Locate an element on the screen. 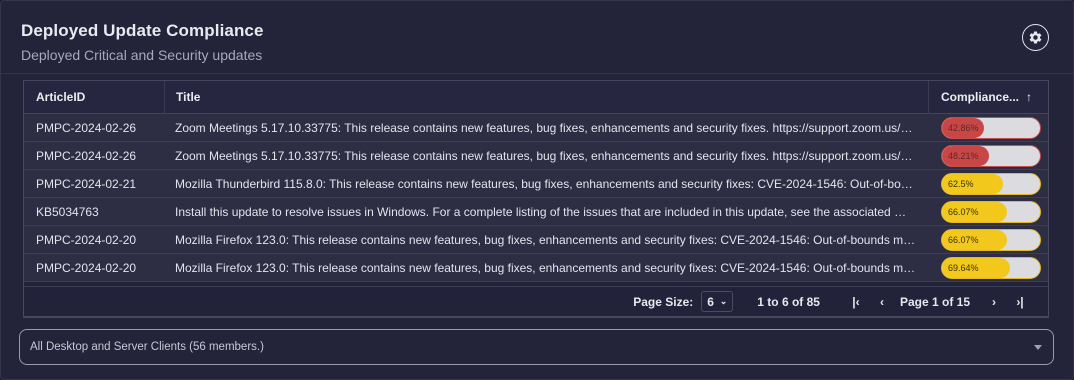 This screenshot has height=380, width=1074. page-indicator: Page 1 of 15 is located at coordinates (934, 301).